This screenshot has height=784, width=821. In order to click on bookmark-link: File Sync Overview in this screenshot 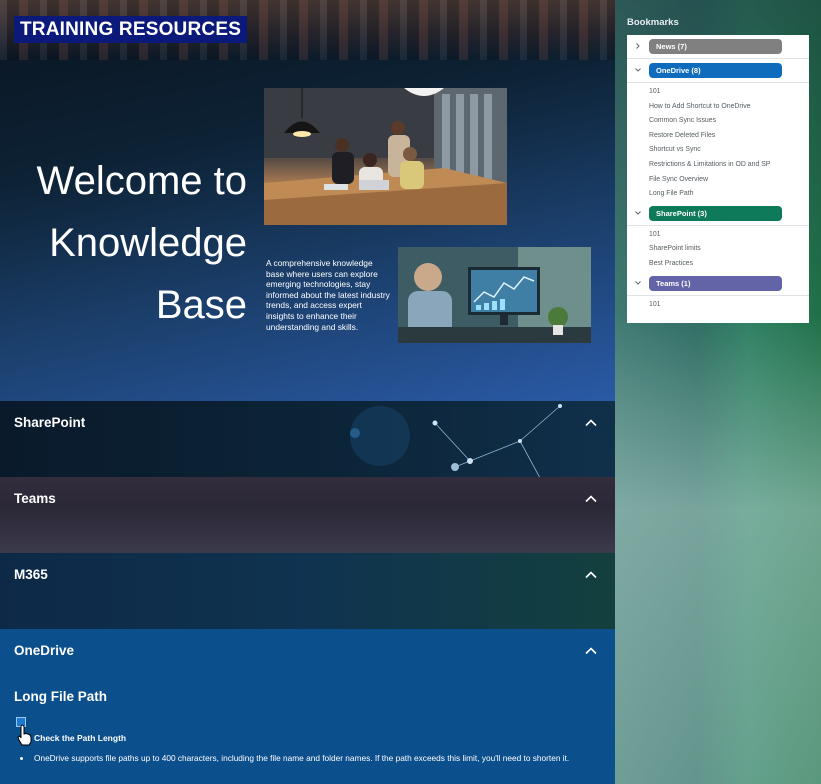, I will do `click(718, 180)`.